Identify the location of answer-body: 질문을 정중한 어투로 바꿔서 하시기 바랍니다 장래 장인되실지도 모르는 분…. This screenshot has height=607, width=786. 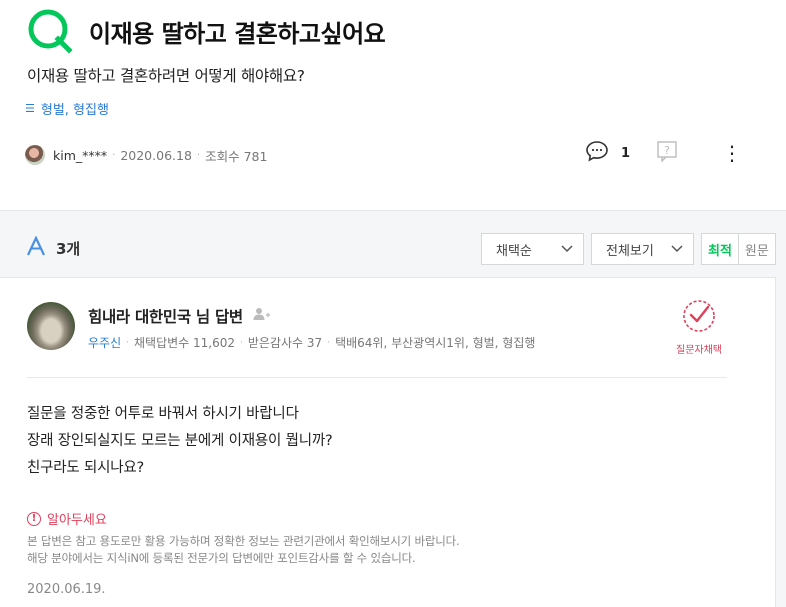
(180, 441).